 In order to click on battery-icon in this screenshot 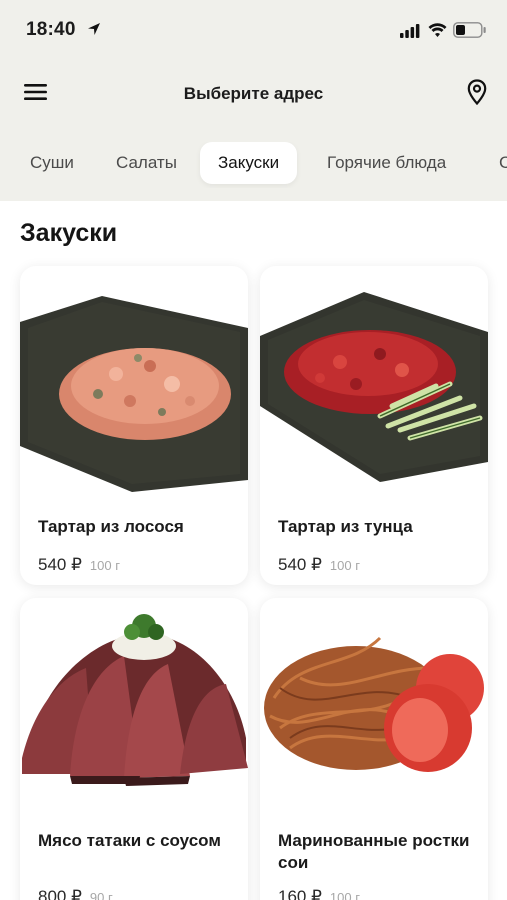, I will do `click(469, 30)`.